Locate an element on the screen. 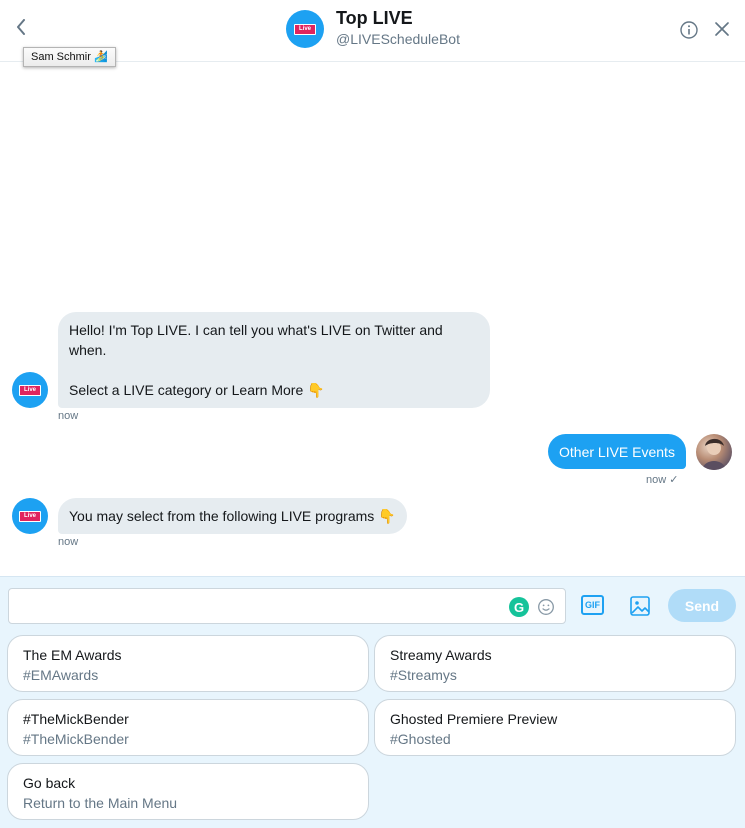 This screenshot has width=745, height=828. media-button is located at coordinates (640, 606).